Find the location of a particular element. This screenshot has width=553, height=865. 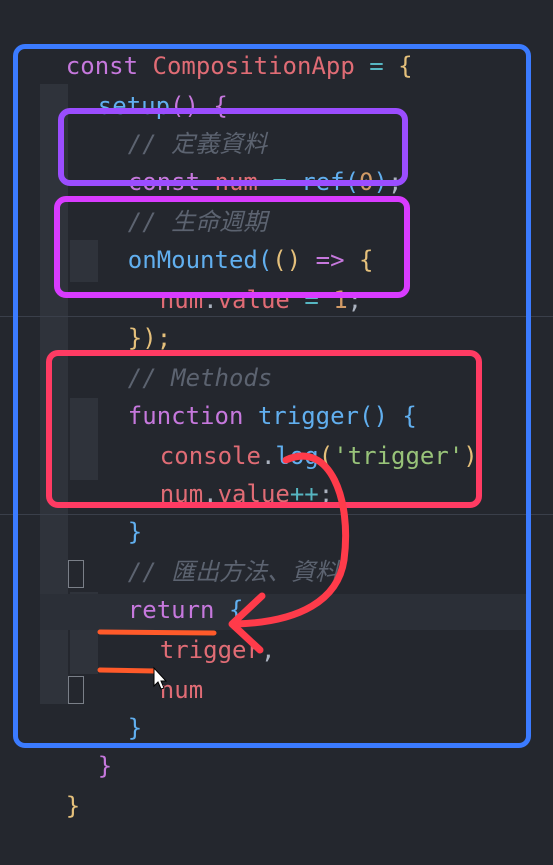

annotation-underline-trigger is located at coordinates (157, 632).